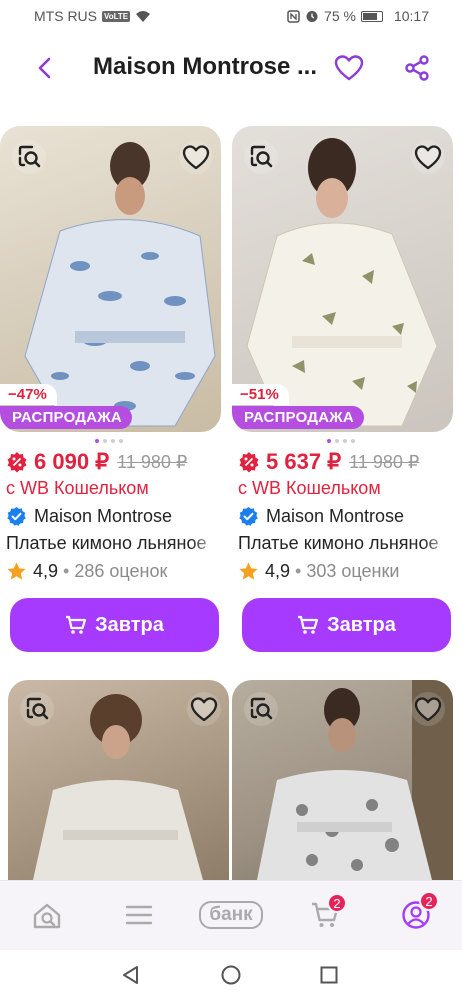  I want to click on system-navigation, so click(231, 975).